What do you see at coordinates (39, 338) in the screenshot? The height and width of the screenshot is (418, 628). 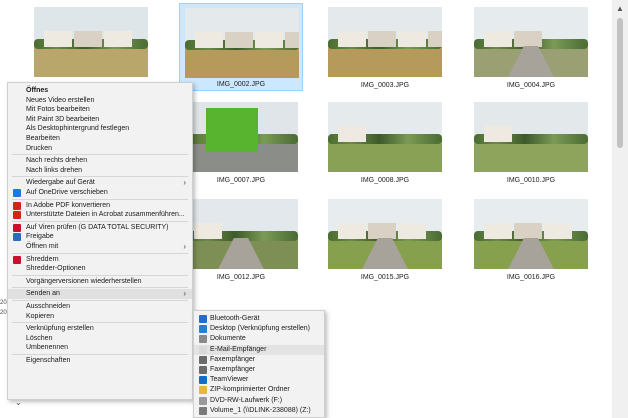 I see `menu-item-label: Löschen` at bounding box center [39, 338].